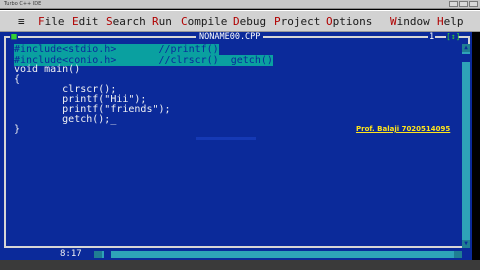 The width and height of the screenshot is (480, 270). Describe the element at coordinates (349, 21) in the screenshot. I see `menu-options: Options` at that location.